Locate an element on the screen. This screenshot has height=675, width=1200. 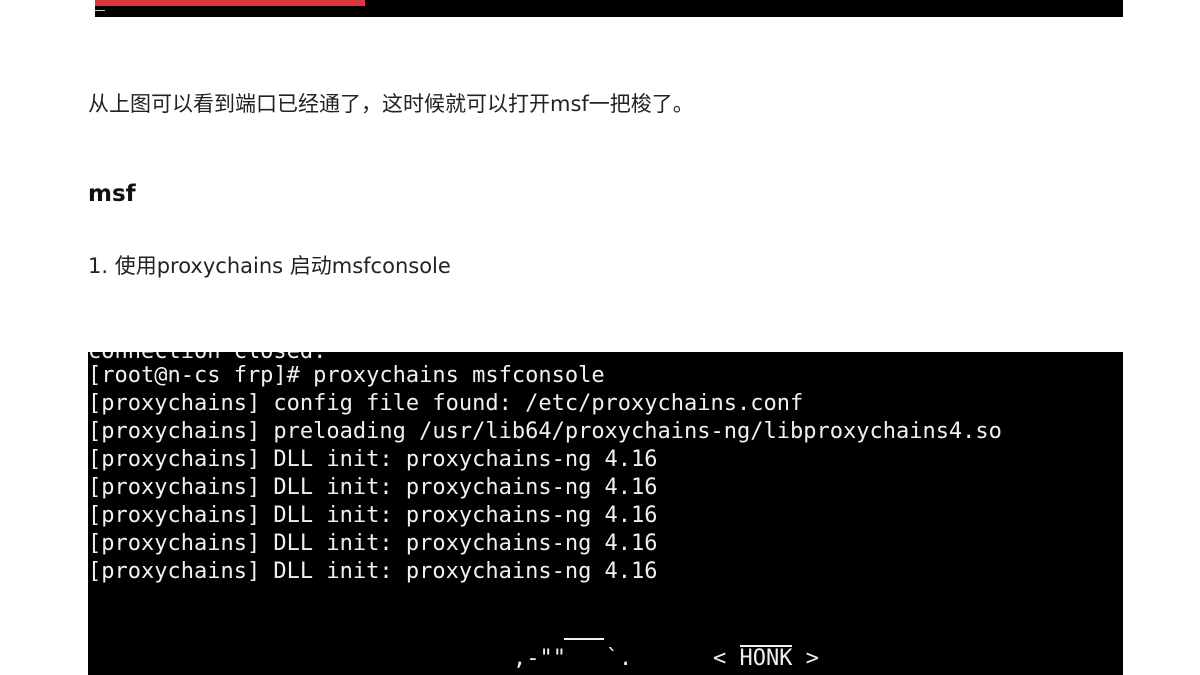
honk-word: HONK is located at coordinates (766, 658).